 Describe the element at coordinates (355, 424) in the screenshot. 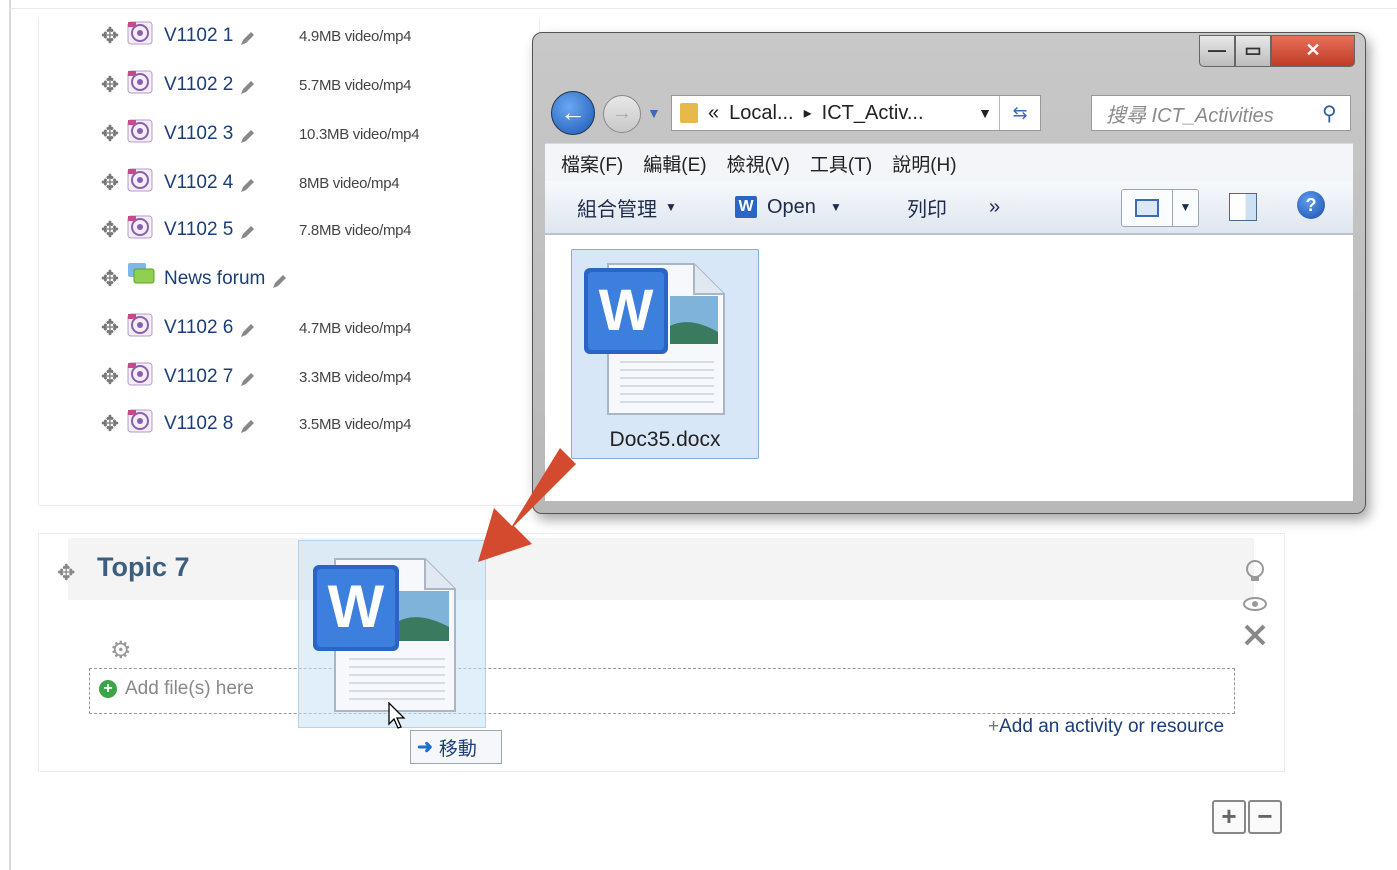

I see `activity-meta: 3.5MB video/mp4` at that location.